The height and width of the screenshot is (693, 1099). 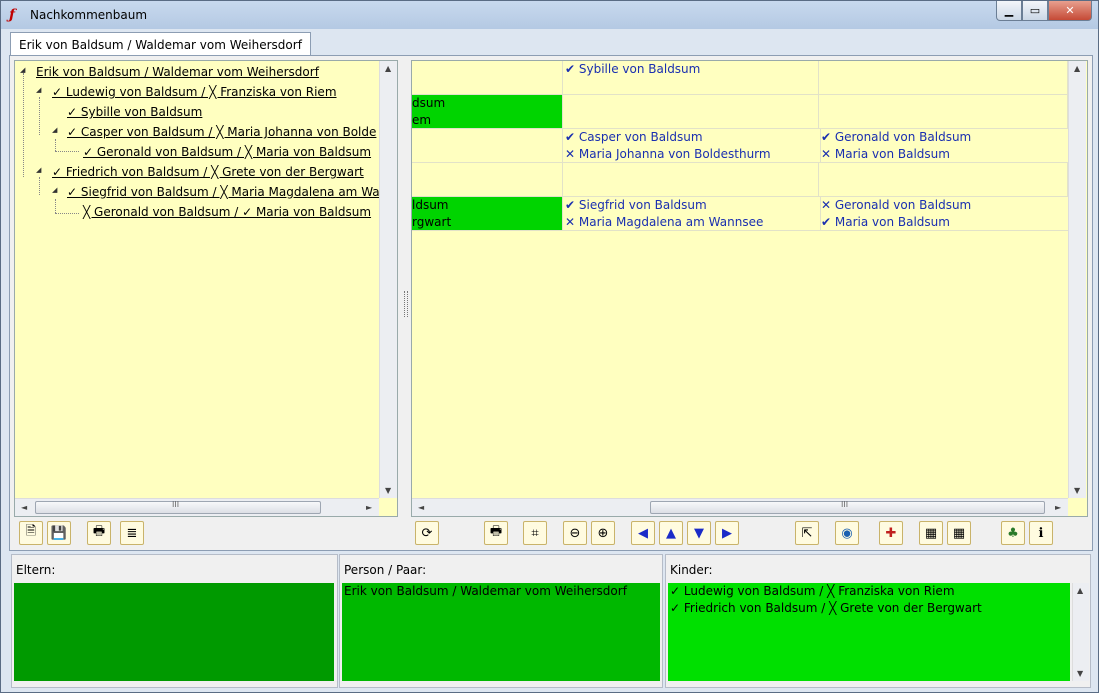 What do you see at coordinates (945, 137) in the screenshot?
I see `grid-person: ✔ Geronald von Baldsum` at bounding box center [945, 137].